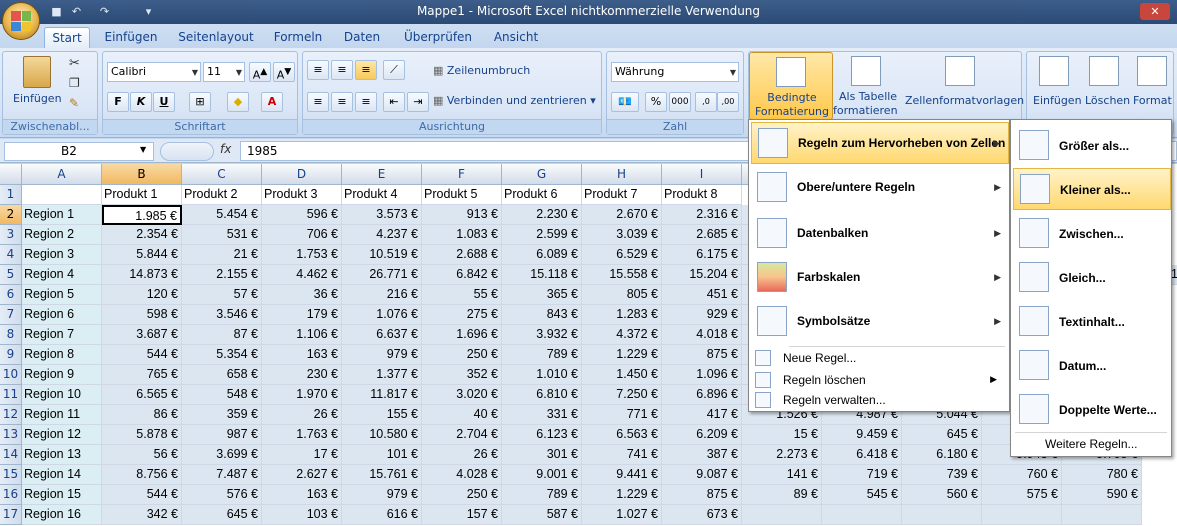 This screenshot has width=1177, height=526. Describe the element at coordinates (418, 102) in the screenshot. I see `increase-indent-icon: ⇥` at that location.